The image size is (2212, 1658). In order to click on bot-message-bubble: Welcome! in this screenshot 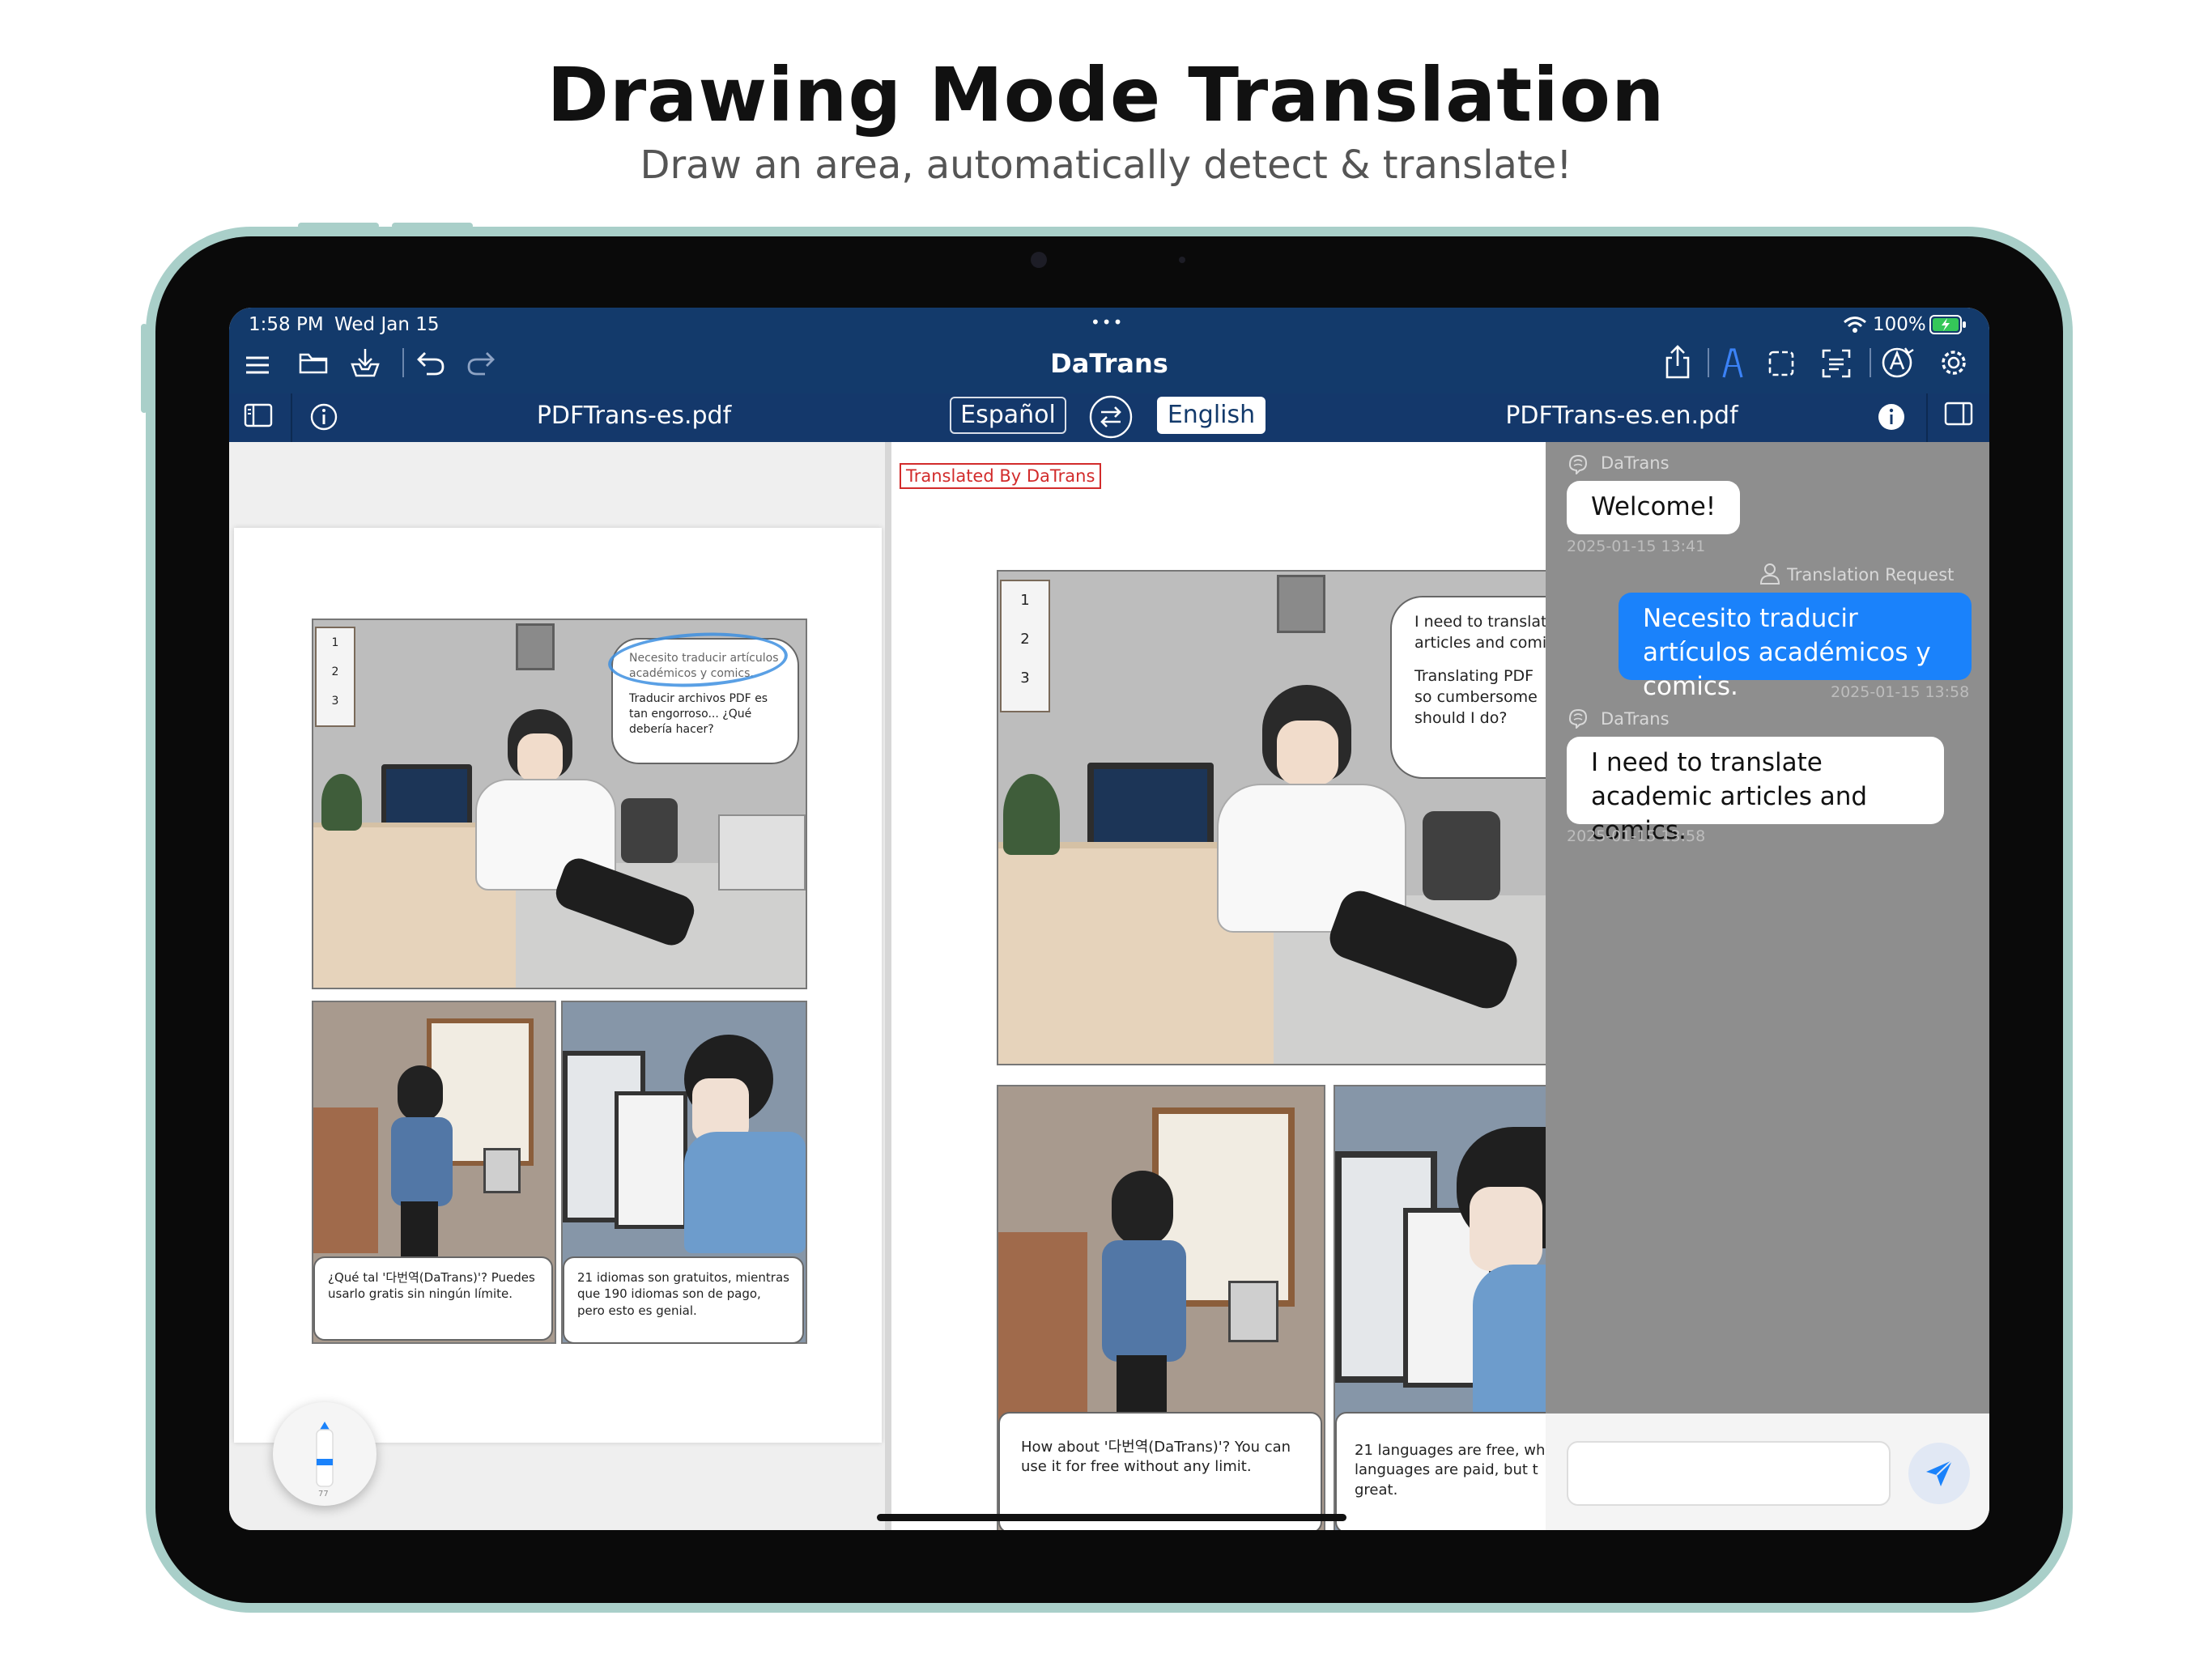, I will do `click(1654, 507)`.